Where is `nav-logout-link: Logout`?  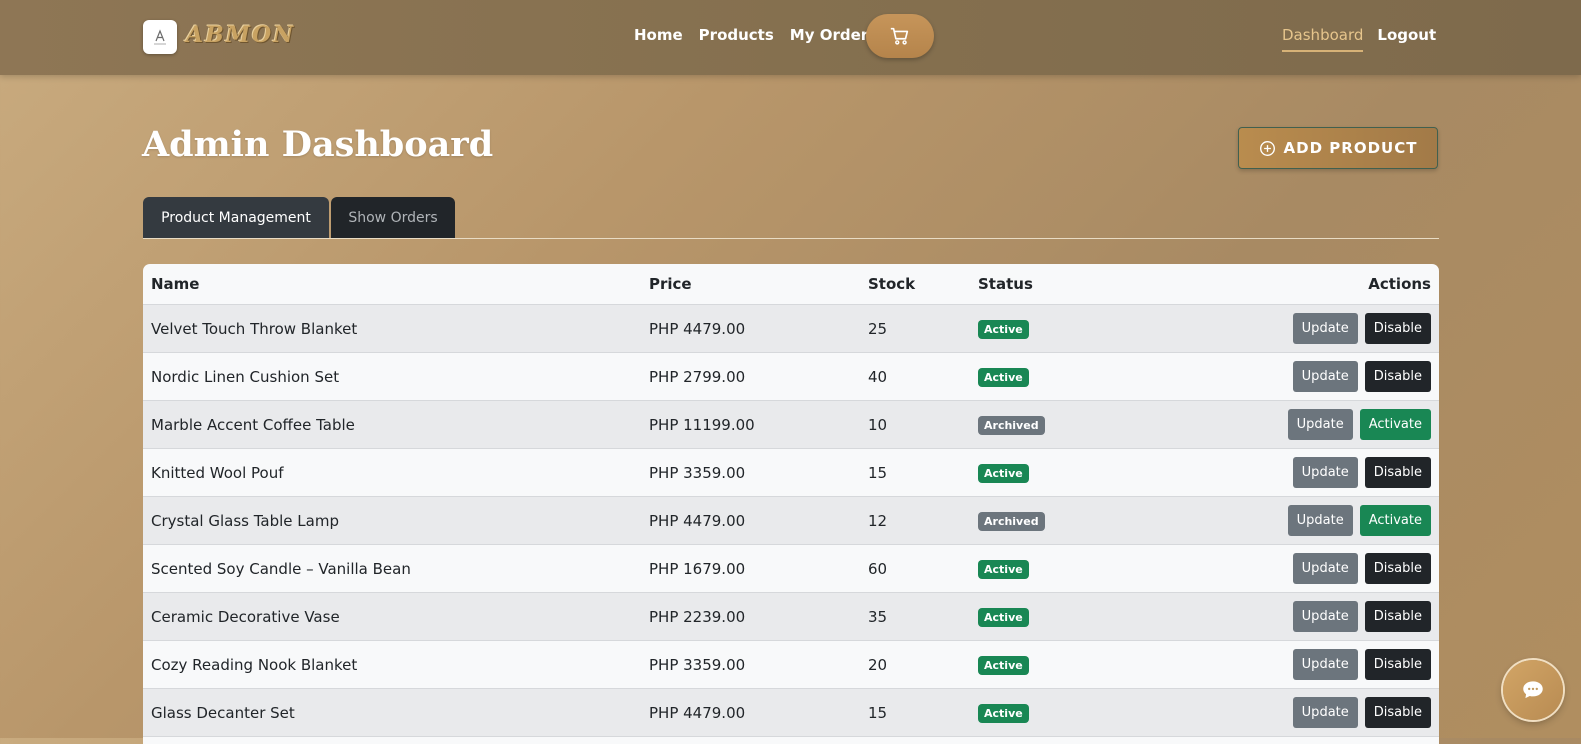
nav-logout-link: Logout is located at coordinates (1406, 39).